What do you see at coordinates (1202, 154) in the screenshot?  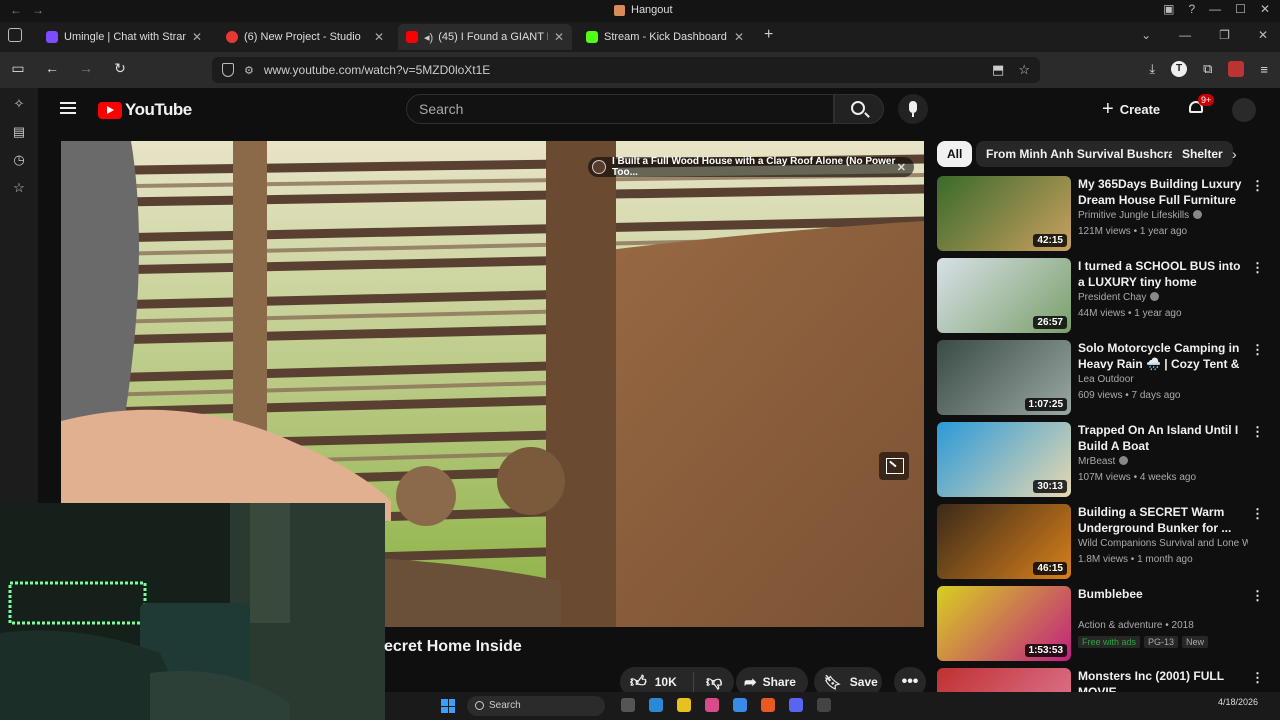 I see `chip-shelter: Shelter` at bounding box center [1202, 154].